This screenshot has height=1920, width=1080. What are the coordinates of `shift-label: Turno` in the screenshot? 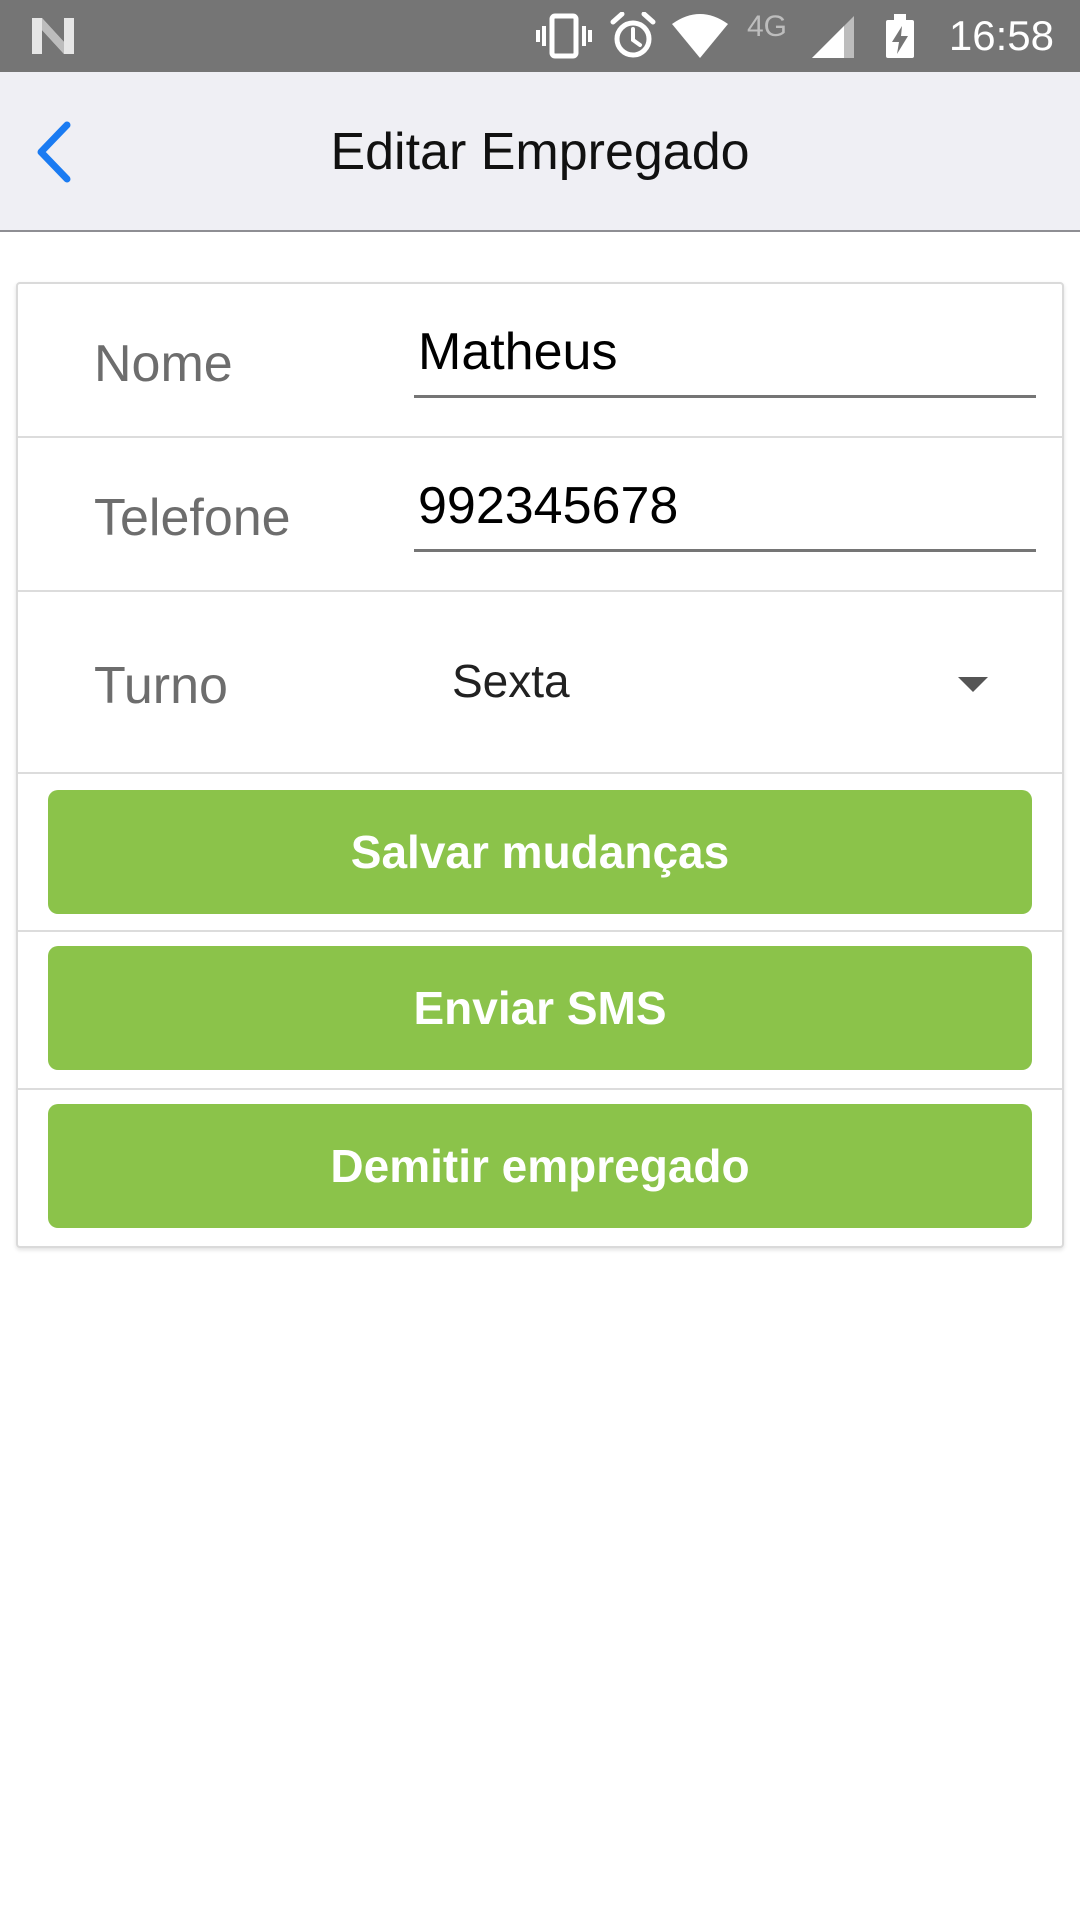 It's located at (161, 686).